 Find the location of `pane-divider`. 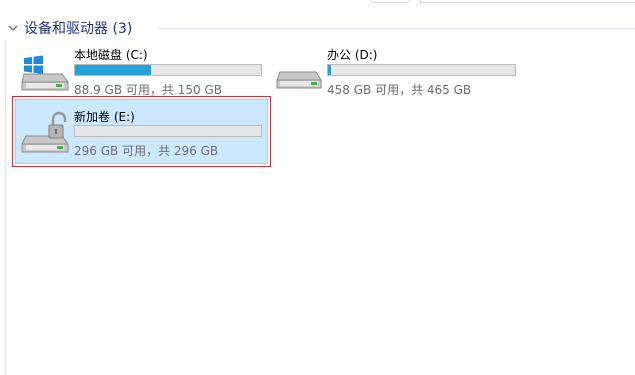

pane-divider is located at coordinates (5, 207).